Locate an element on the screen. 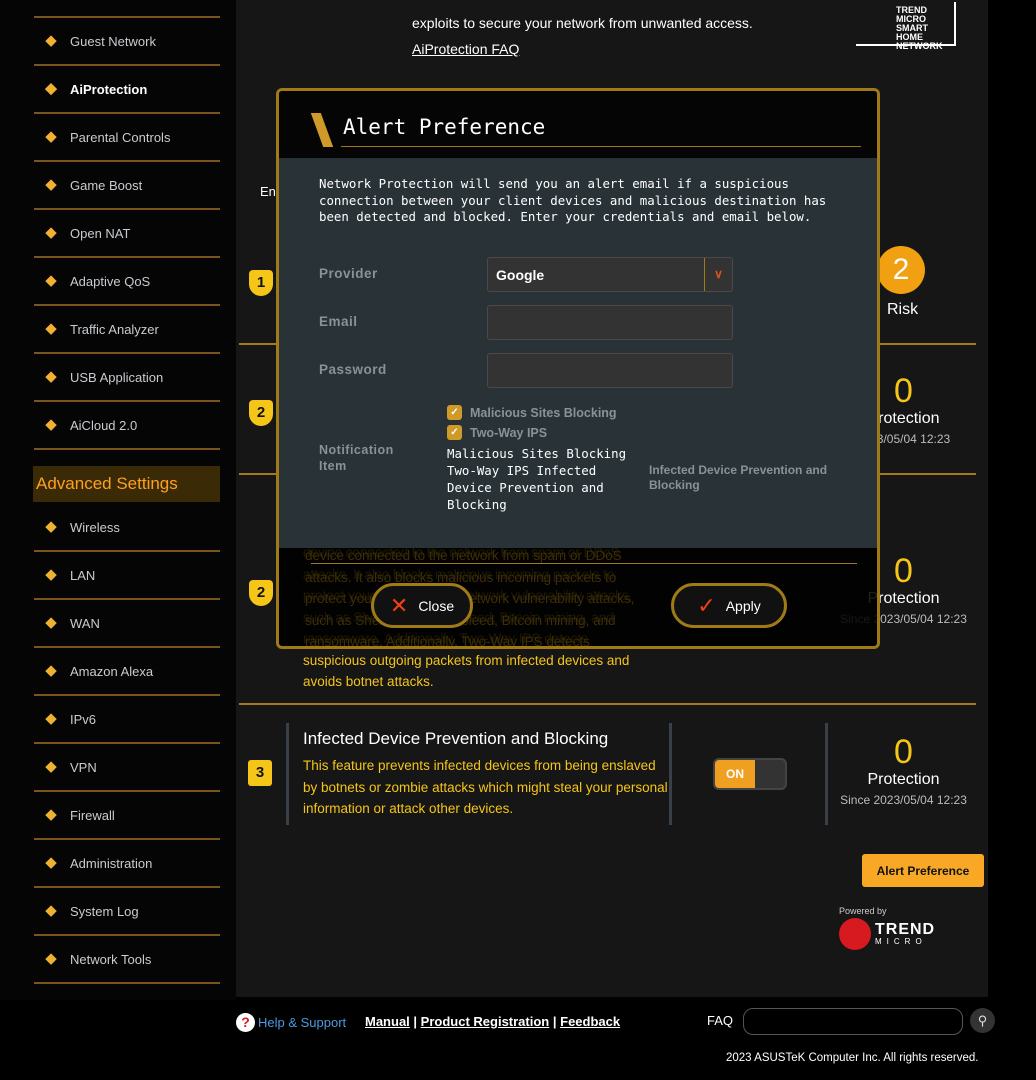  sidebar-item-label: IPv6 is located at coordinates (83, 719).